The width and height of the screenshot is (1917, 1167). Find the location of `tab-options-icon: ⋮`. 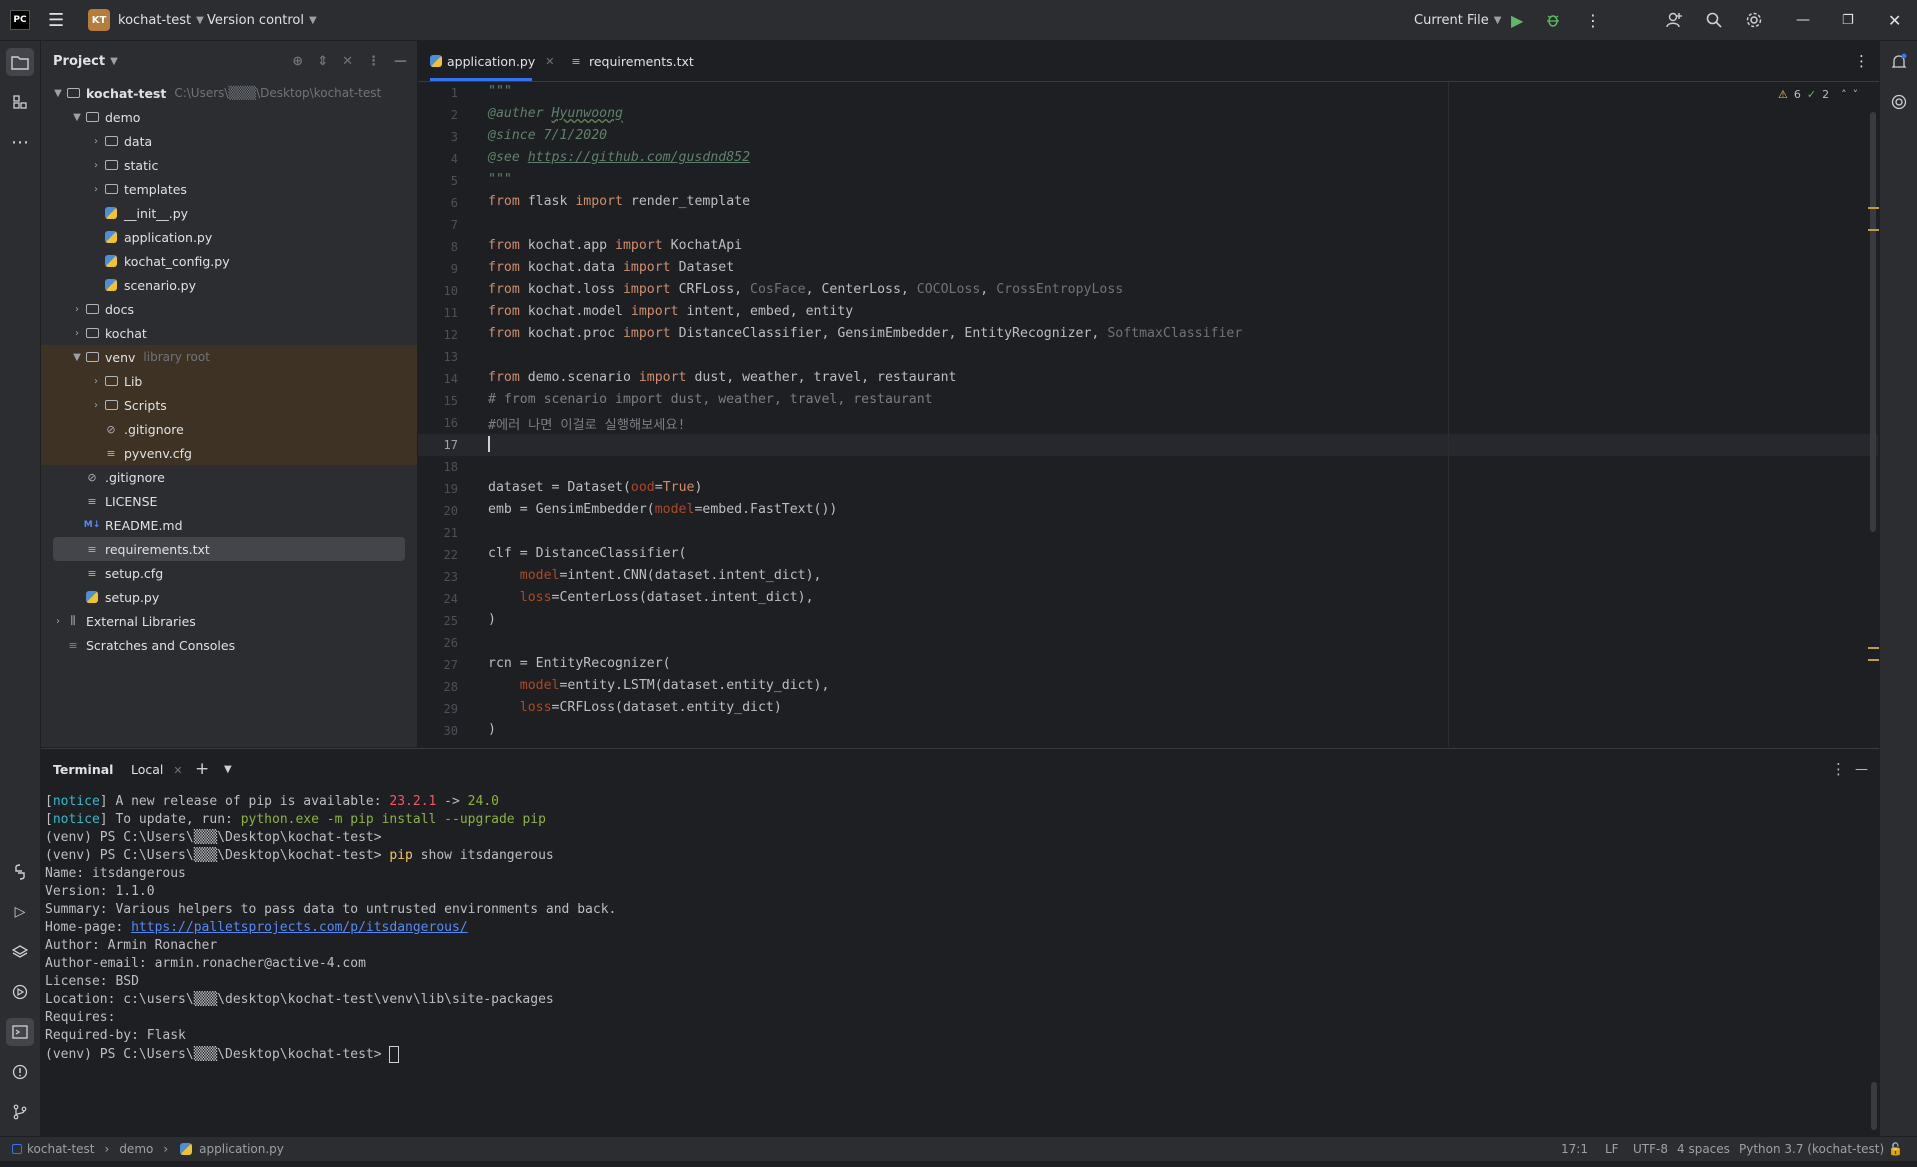

tab-options-icon: ⋮ is located at coordinates (1861, 61).